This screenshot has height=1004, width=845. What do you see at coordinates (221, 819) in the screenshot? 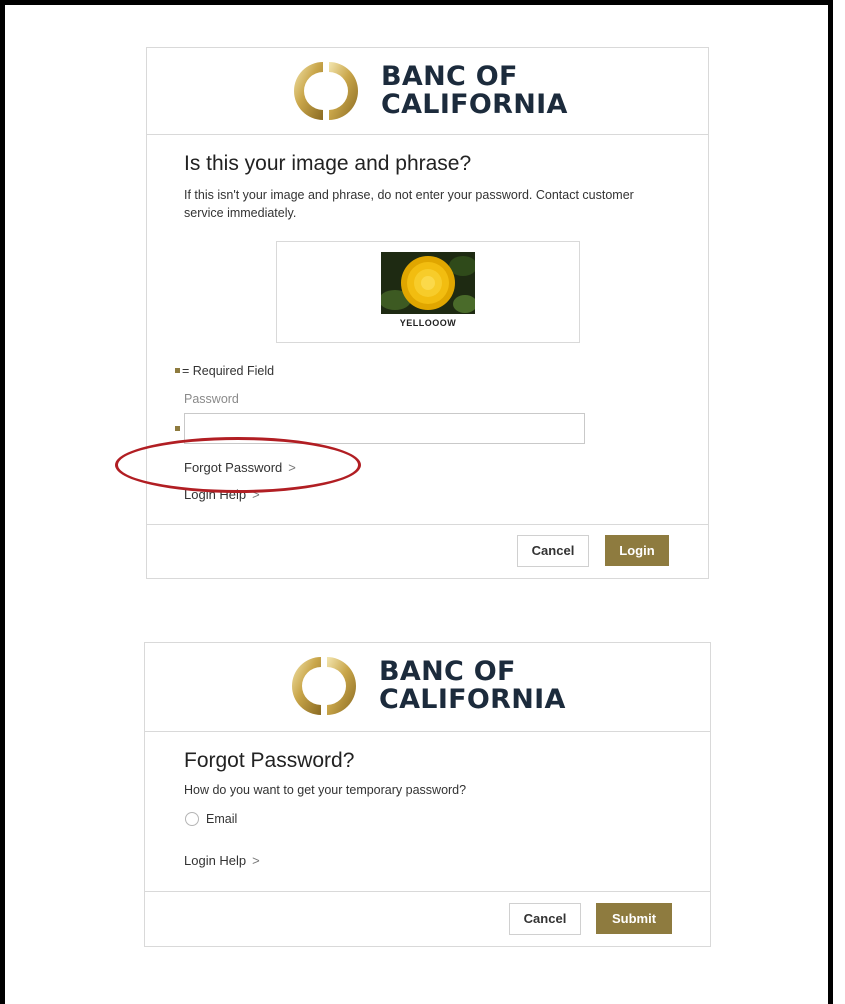
I see `email-option-label: Email` at bounding box center [221, 819].